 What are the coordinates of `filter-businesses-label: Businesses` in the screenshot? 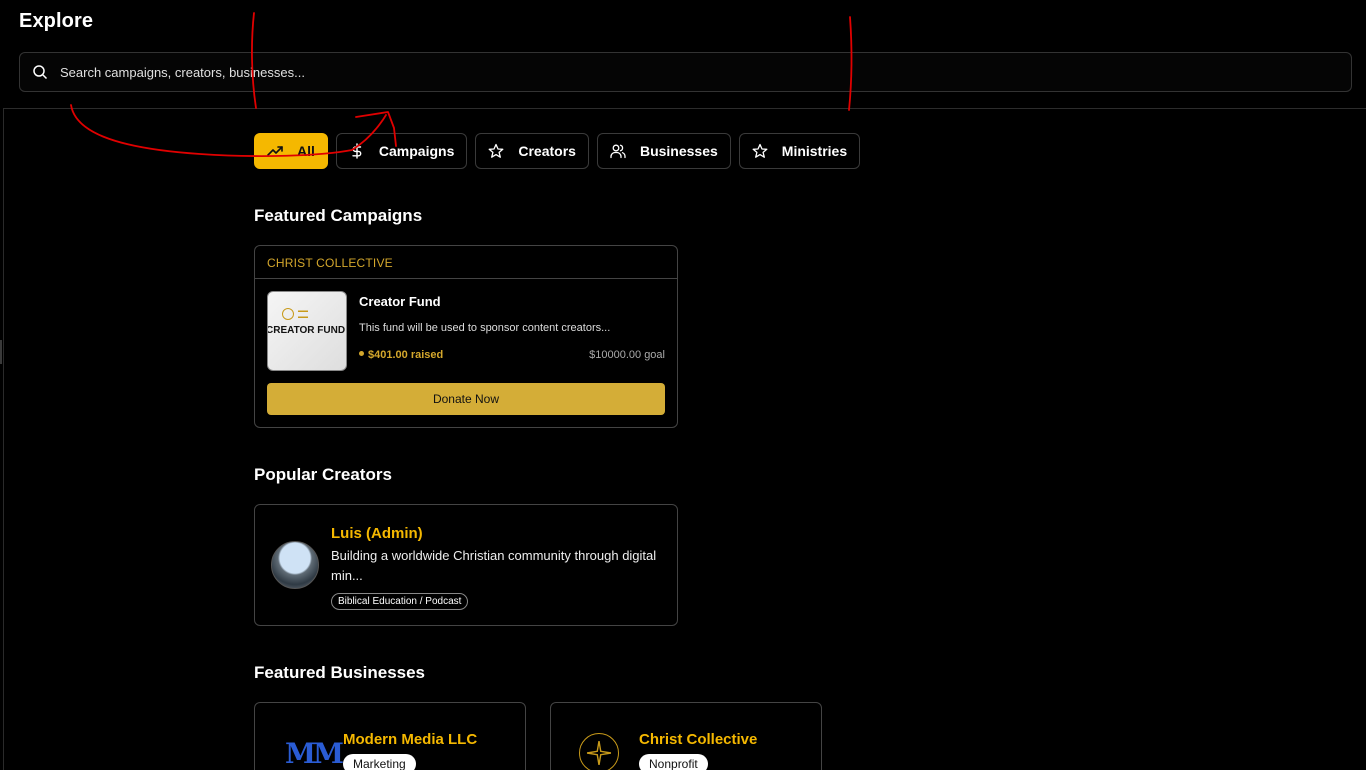 It's located at (678, 151).